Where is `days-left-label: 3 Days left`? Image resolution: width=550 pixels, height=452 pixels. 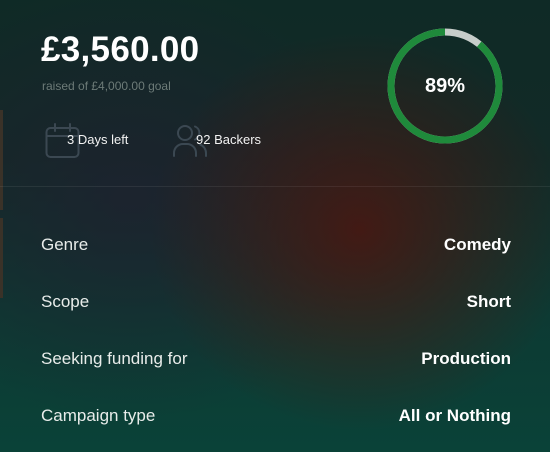 days-left-label: 3 Days left is located at coordinates (98, 139).